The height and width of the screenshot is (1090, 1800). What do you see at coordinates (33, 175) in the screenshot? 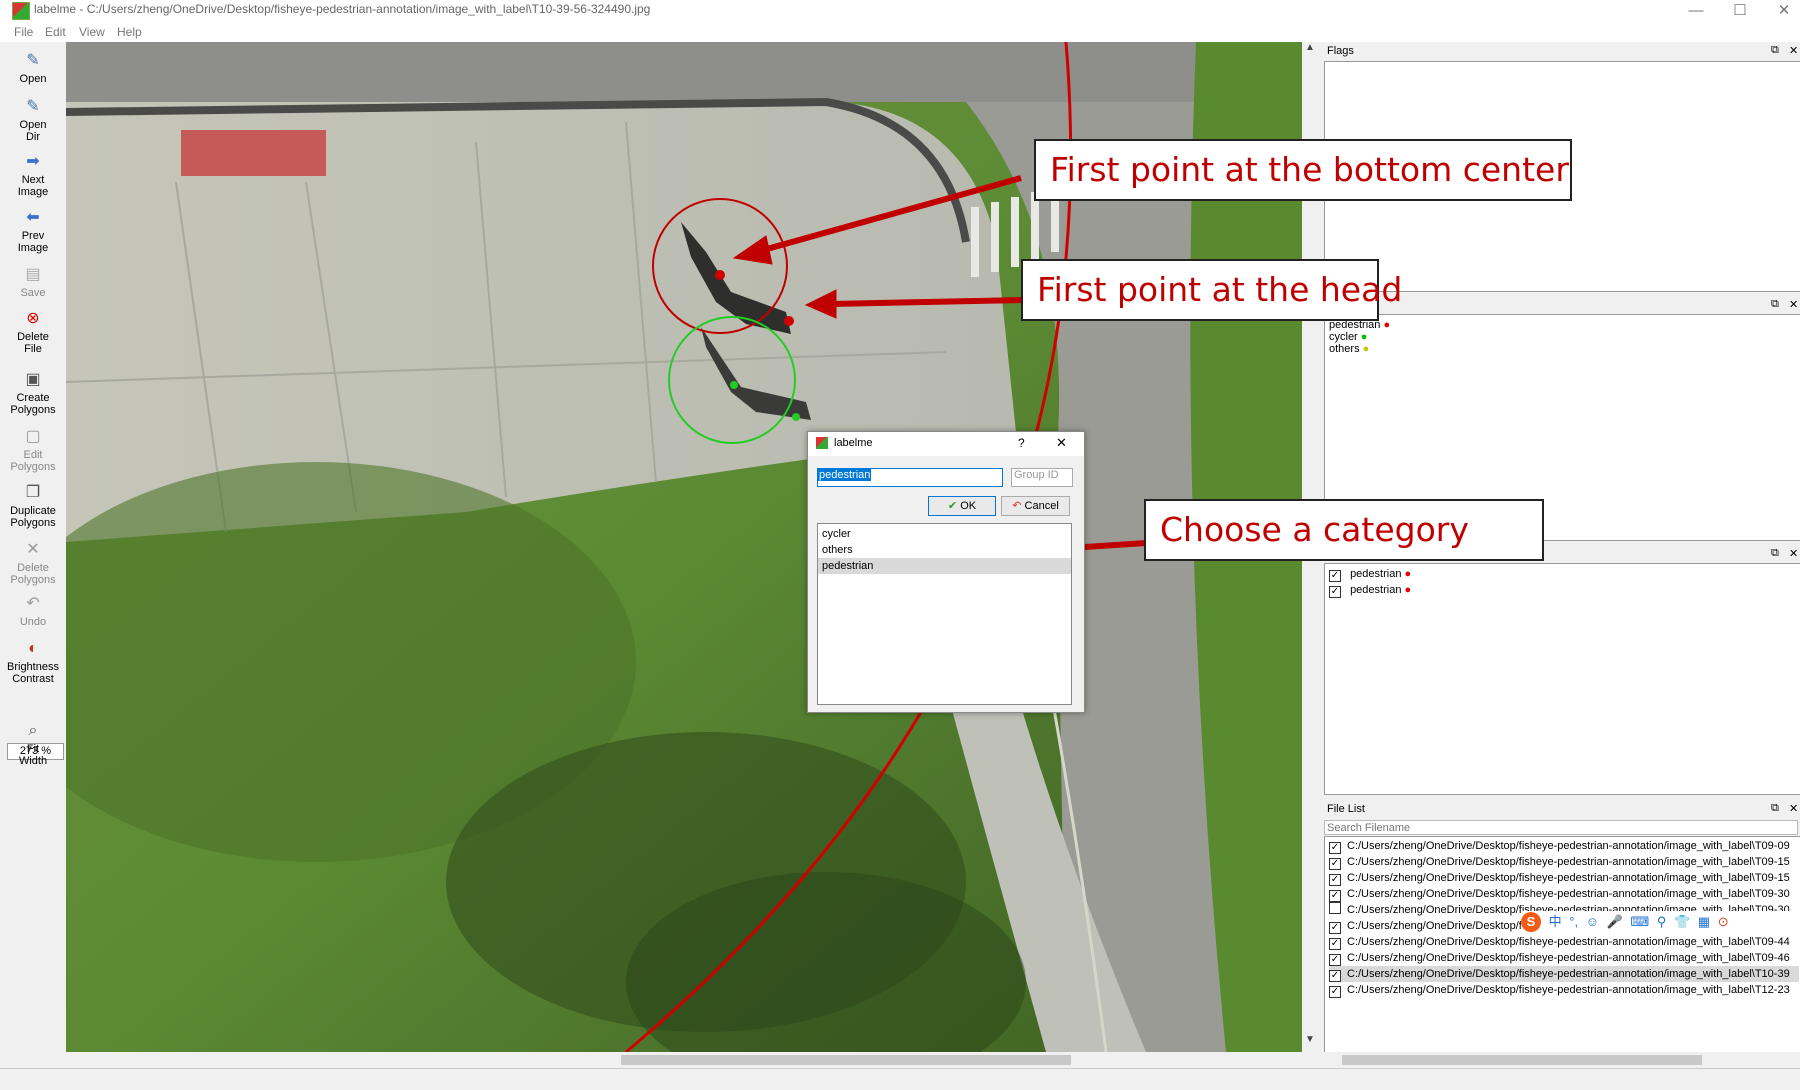
I see `next-image-button: ➡ Next Image` at bounding box center [33, 175].